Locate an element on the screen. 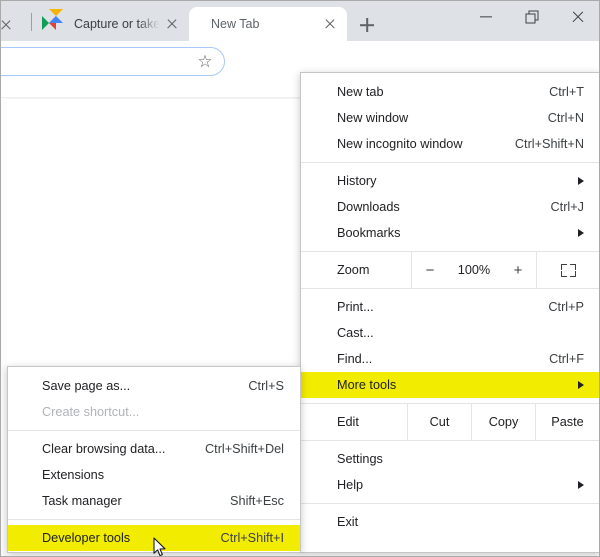 The height and width of the screenshot is (557, 600). menu-item-settings: Settings is located at coordinates (450, 459).